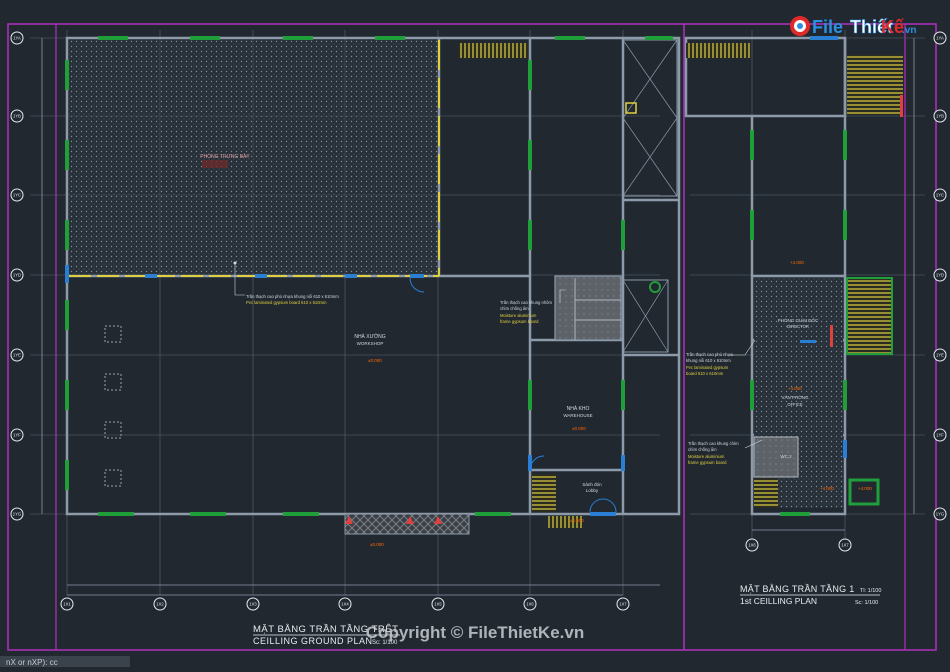 The width and height of the screenshot is (950, 672). I want to click on room-label-wc2: WC 2, so click(786, 456).